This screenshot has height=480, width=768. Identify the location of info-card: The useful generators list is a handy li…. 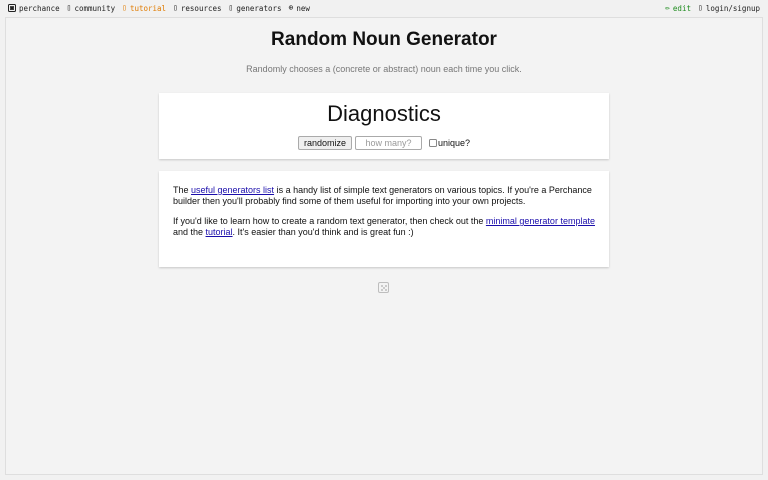
(384, 219).